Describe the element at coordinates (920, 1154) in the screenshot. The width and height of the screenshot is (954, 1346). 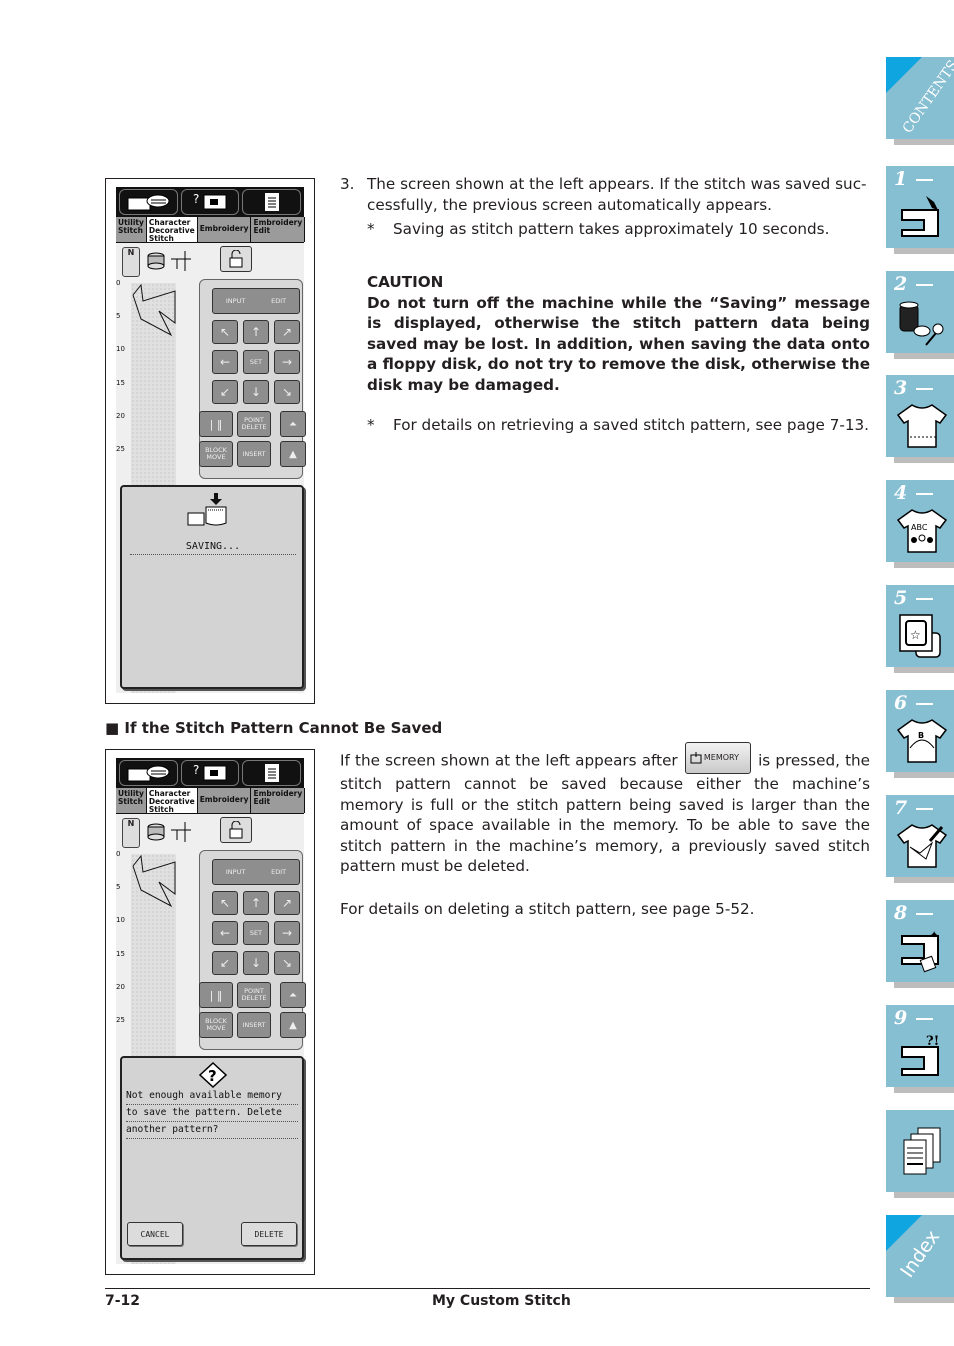
I see `side-tab-appendix` at that location.